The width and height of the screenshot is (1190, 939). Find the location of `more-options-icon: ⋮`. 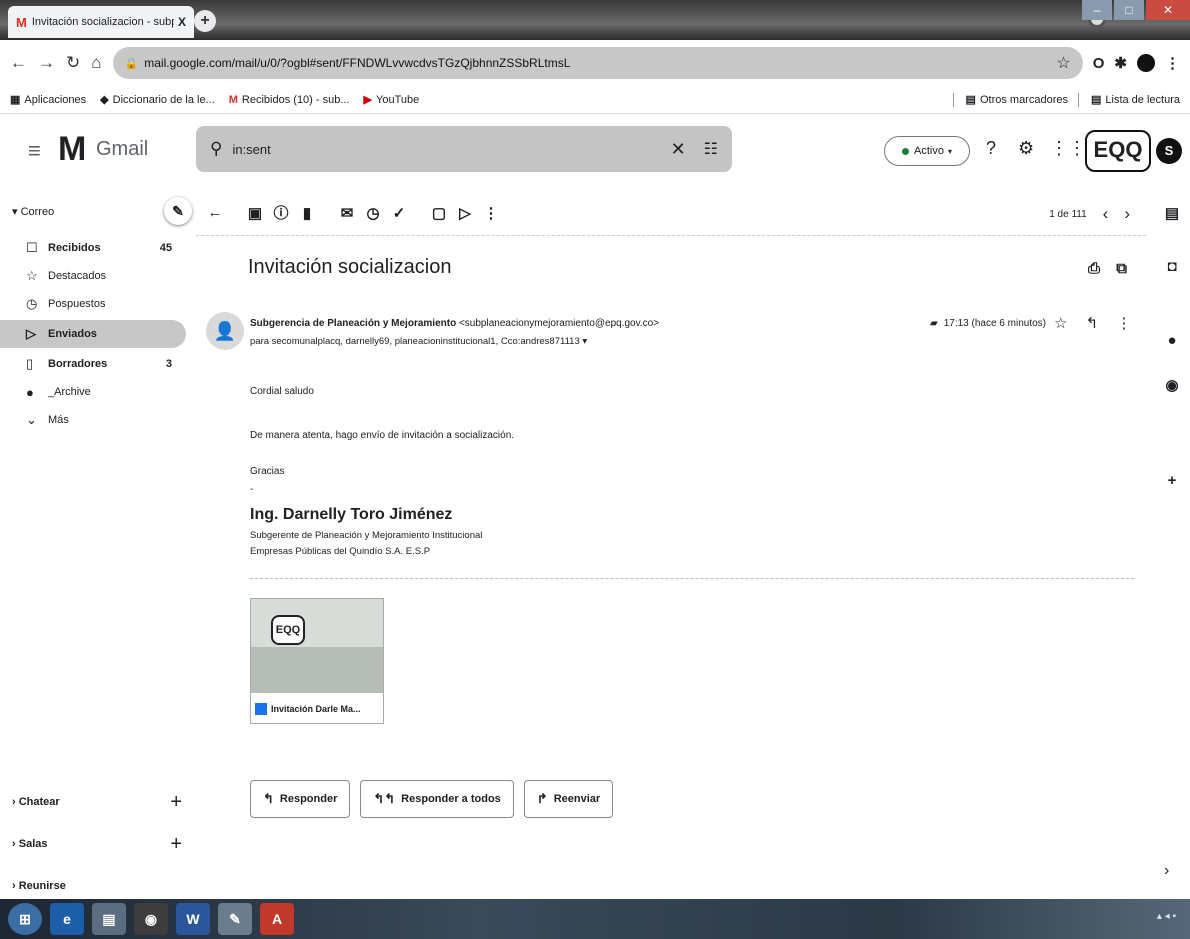

more-options-icon: ⋮ is located at coordinates (491, 213).